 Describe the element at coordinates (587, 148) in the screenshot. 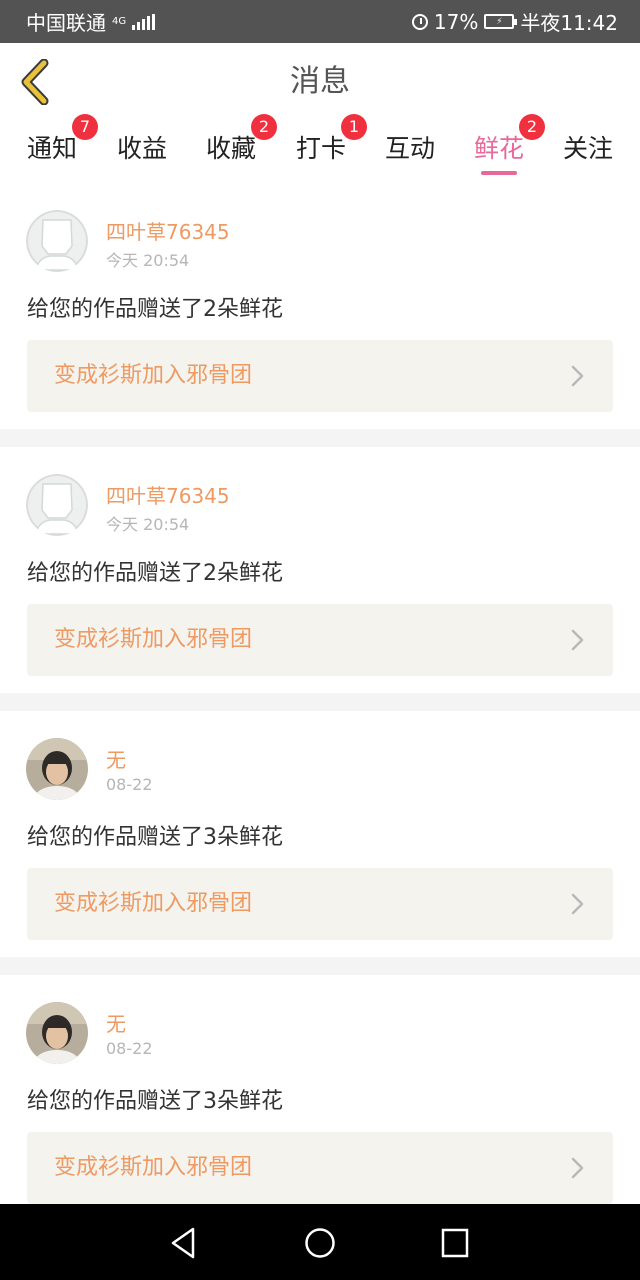

I see `tab-label: 关注` at that location.